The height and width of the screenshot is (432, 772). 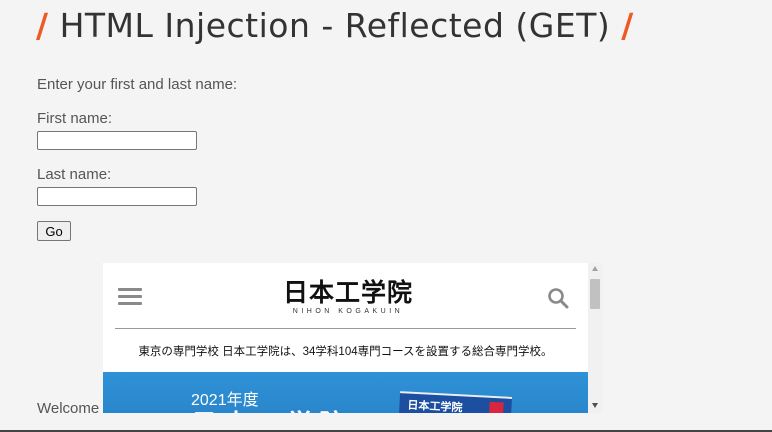 What do you see at coordinates (74, 174) in the screenshot?
I see `last-name-label: Last name:` at bounding box center [74, 174].